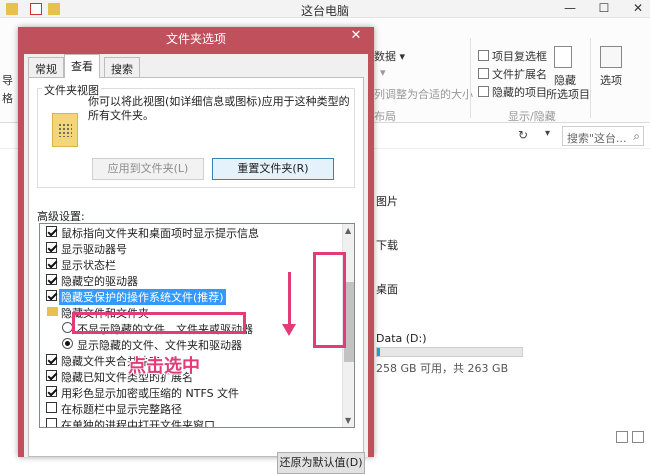 The width and height of the screenshot is (650, 474). What do you see at coordinates (449, 352) in the screenshot?
I see `drive-usage-bar` at bounding box center [449, 352].